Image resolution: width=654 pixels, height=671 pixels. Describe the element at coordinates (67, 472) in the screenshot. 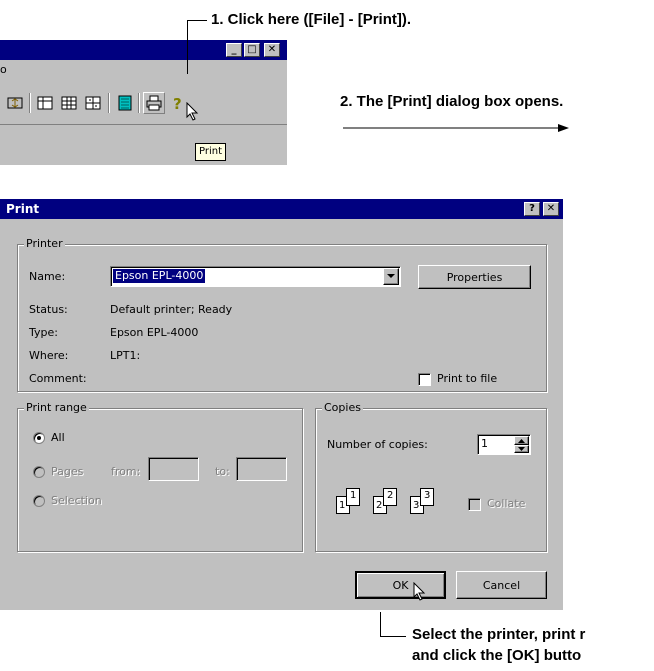

I see `pages-label: Pages` at that location.